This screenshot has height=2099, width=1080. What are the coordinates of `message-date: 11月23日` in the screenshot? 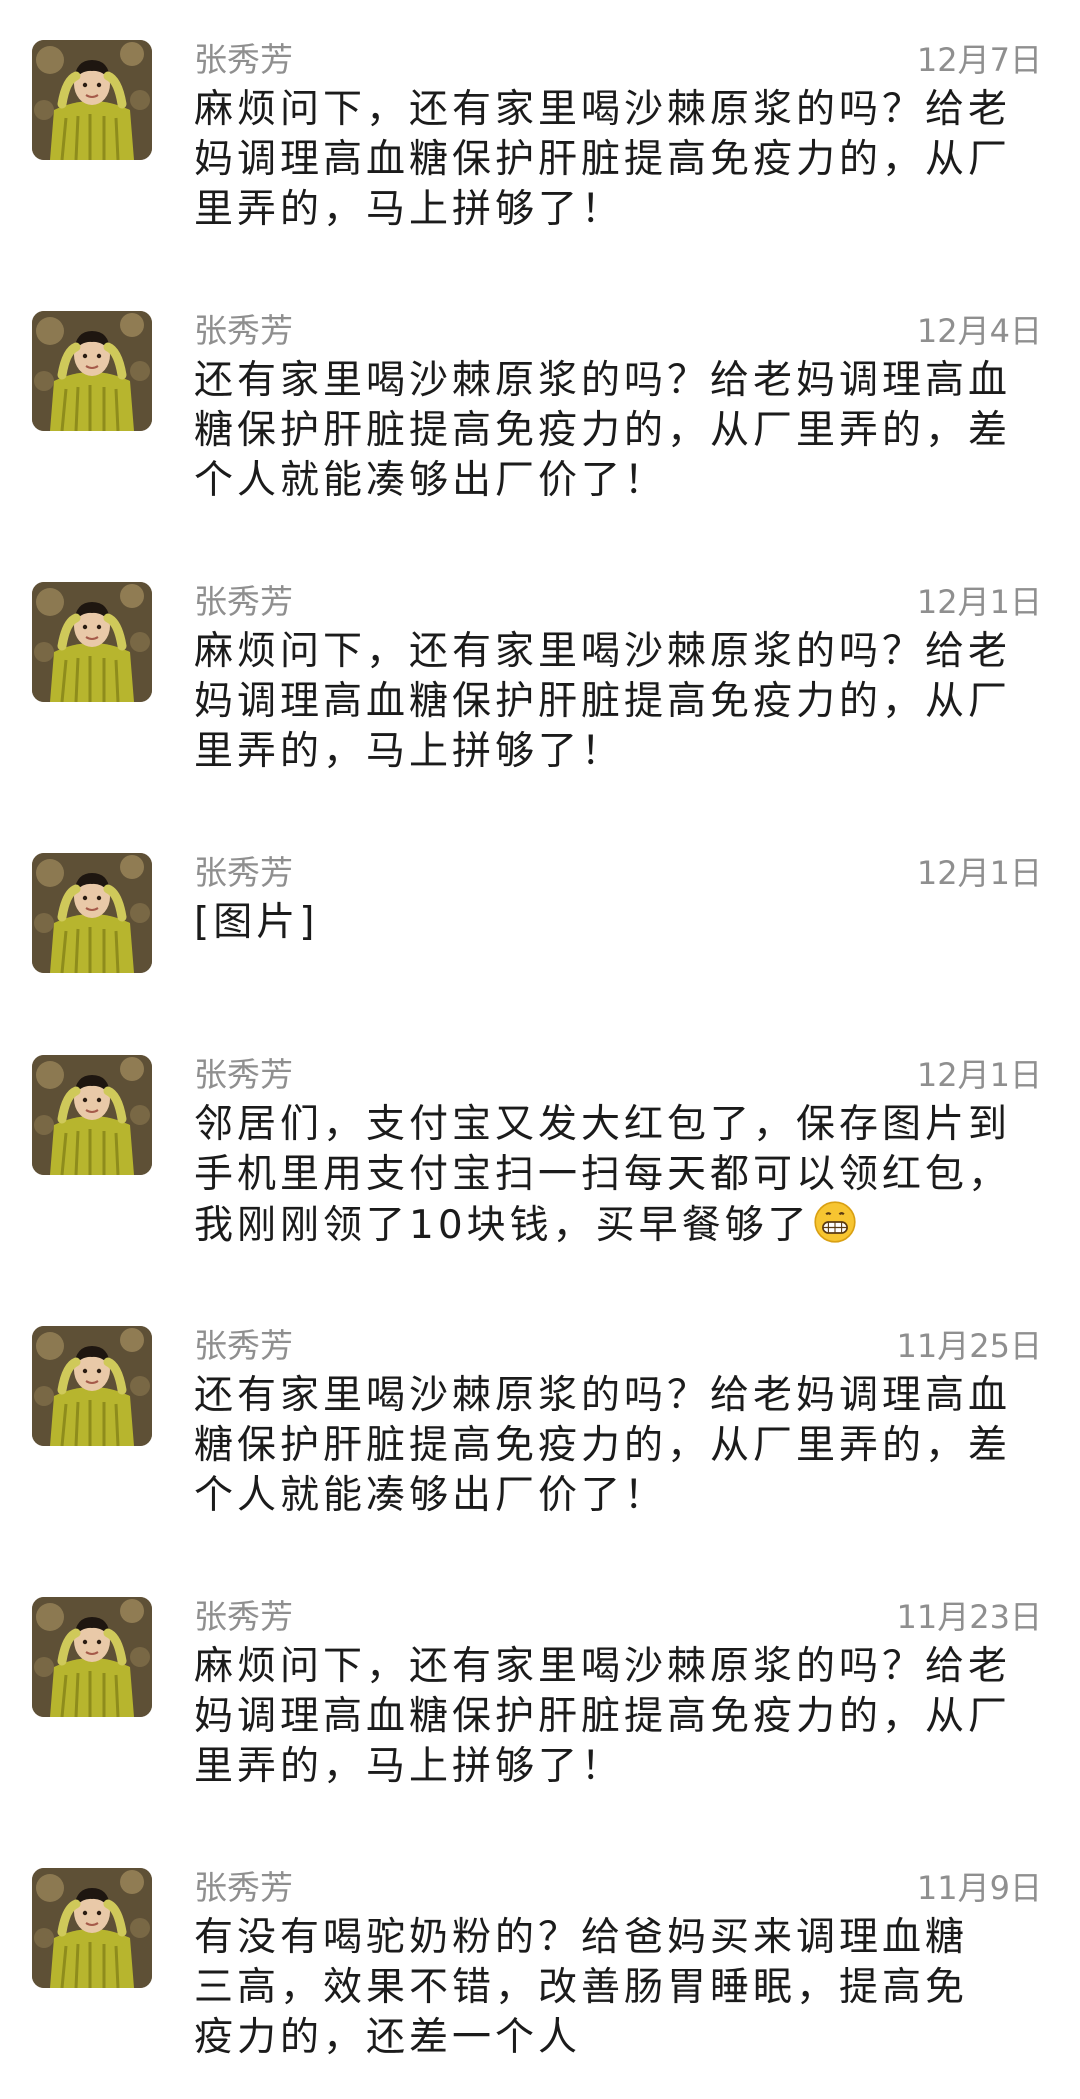 It's located at (969, 1617).